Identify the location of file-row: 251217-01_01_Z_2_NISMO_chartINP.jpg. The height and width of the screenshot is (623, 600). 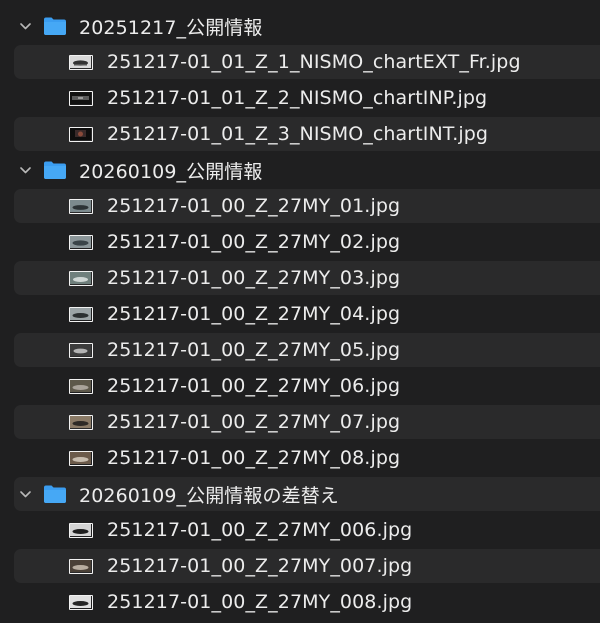
(300, 98).